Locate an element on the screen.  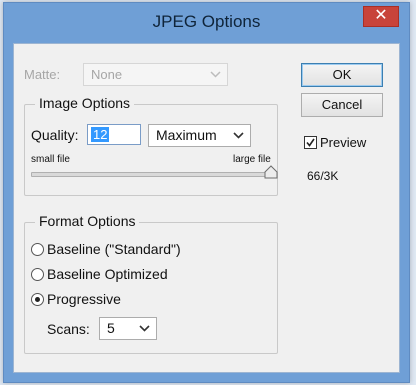
checkmark-icon is located at coordinates (310, 142).